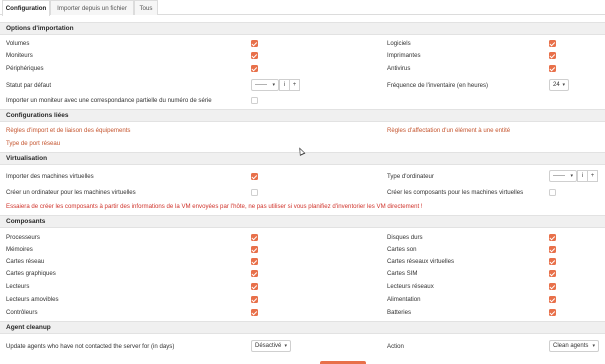  I want to click on label-frequence: Fréquence de l'inventaire (en heures), so click(438, 85).